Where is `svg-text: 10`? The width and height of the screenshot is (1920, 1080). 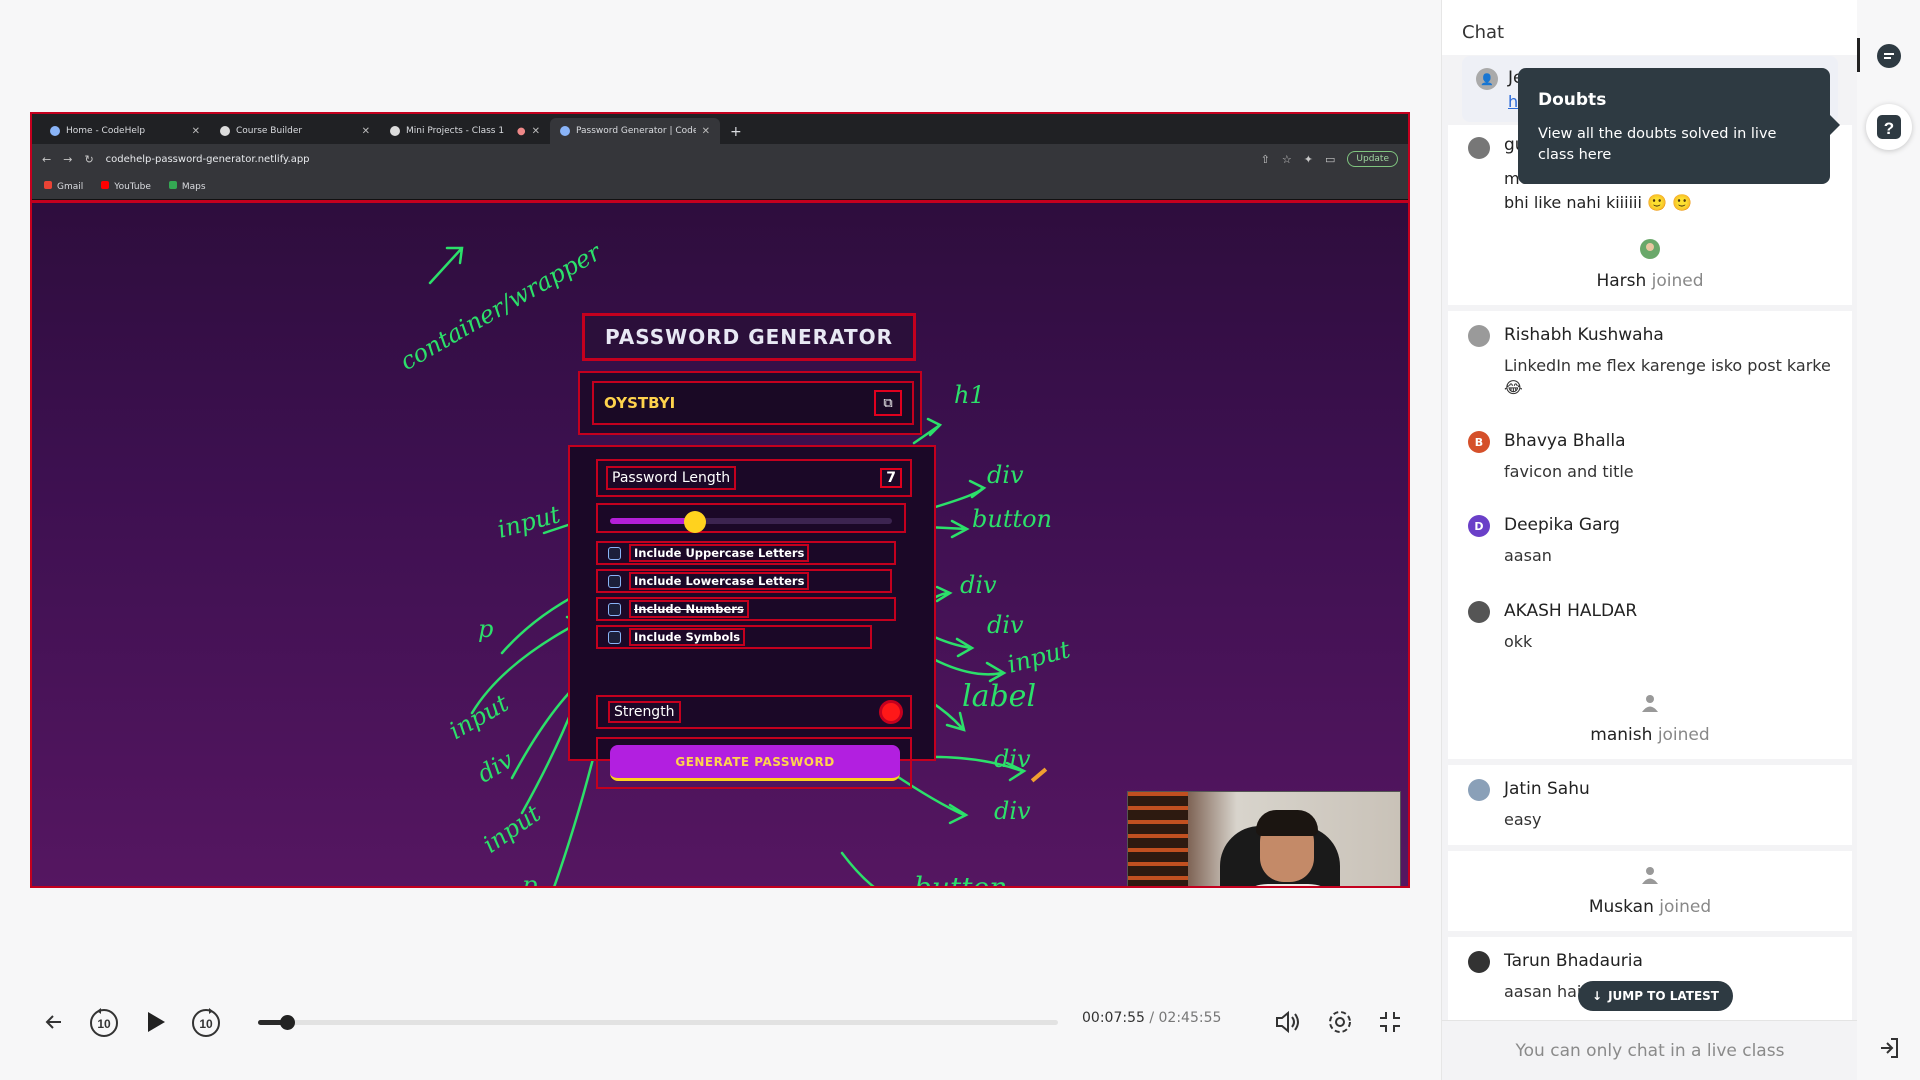 svg-text: 10 is located at coordinates (104, 1024).